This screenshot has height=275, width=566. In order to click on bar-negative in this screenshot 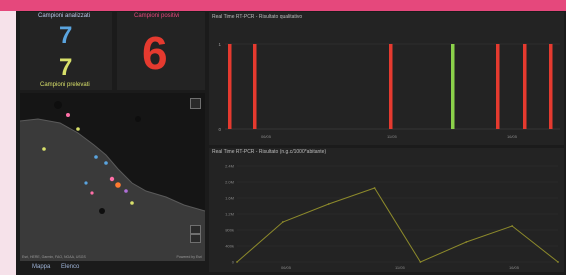, I will do `click(453, 86)`.